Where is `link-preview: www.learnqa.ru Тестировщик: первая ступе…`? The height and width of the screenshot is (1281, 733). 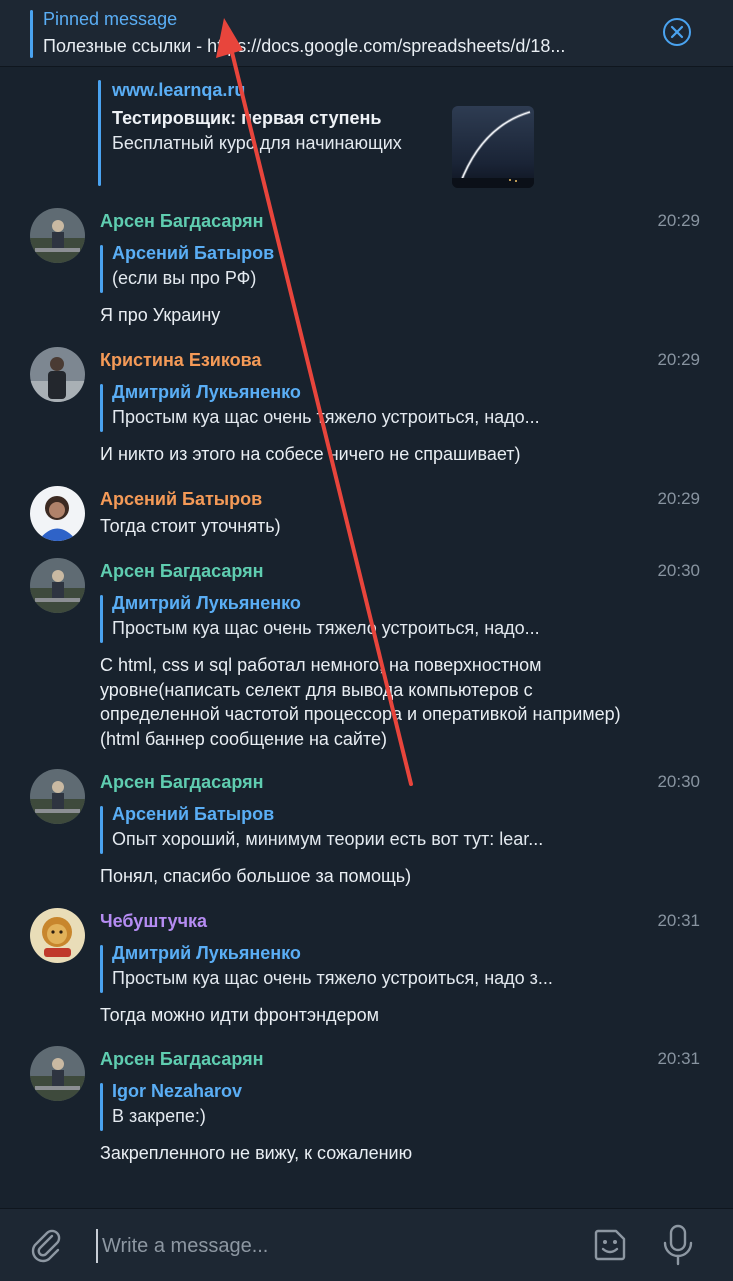 link-preview: www.learnqa.ru Тестировщик: первая ступе… is located at coordinates (318, 133).